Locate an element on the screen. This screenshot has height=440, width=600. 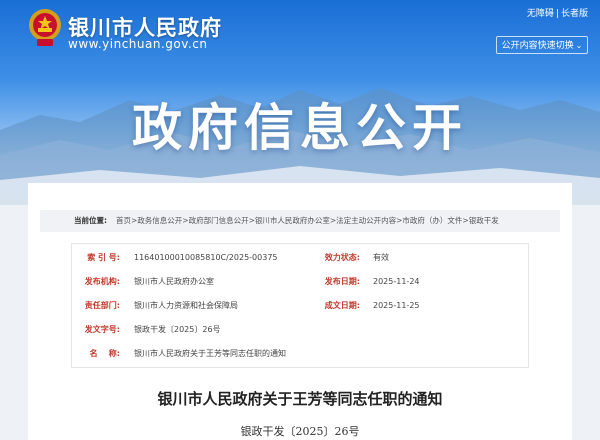
meta-row: 责任部门: 银川市人力资源和社会保障局 成文日期: 2025-11-25 is located at coordinates (301, 306).